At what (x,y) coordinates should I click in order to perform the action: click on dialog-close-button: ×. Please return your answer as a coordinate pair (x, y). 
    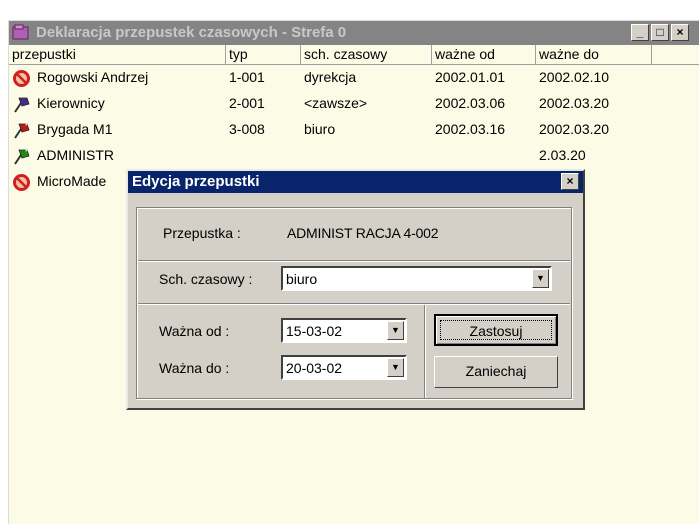
    Looking at the image, I should click on (570, 181).